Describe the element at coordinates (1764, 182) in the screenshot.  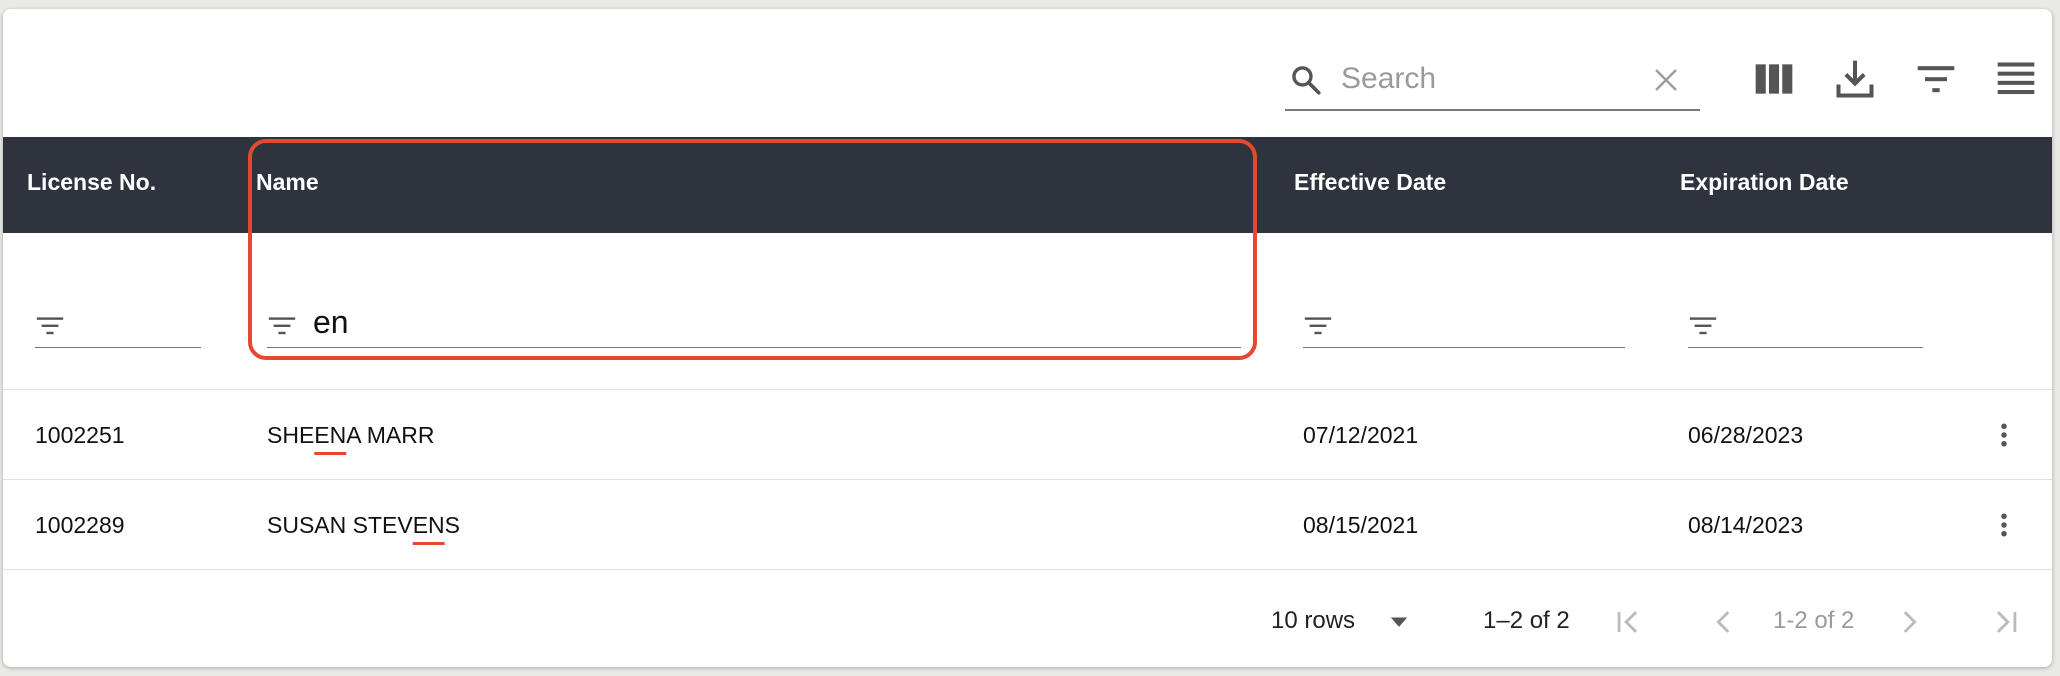
I see `column-header-expiration-date: Expiration Date` at that location.